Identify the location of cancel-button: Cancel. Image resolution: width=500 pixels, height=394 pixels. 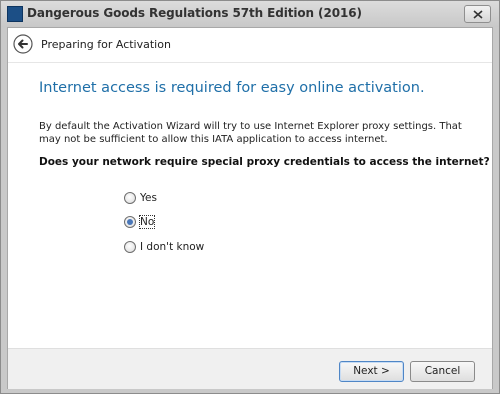
(442, 371).